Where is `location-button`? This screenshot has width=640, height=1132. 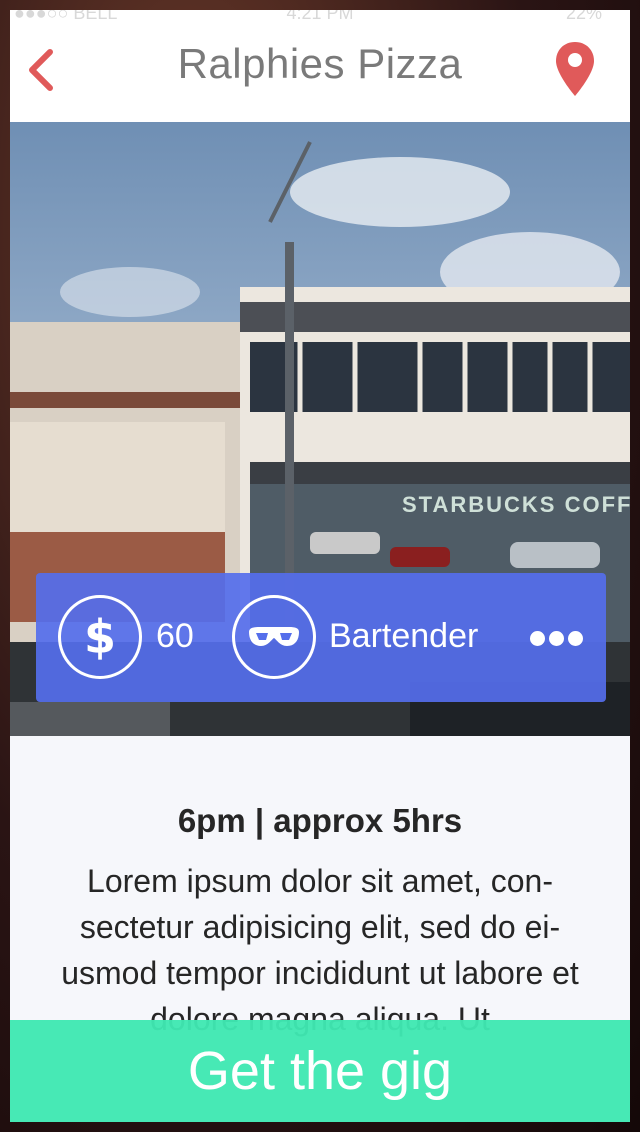 location-button is located at coordinates (575, 70).